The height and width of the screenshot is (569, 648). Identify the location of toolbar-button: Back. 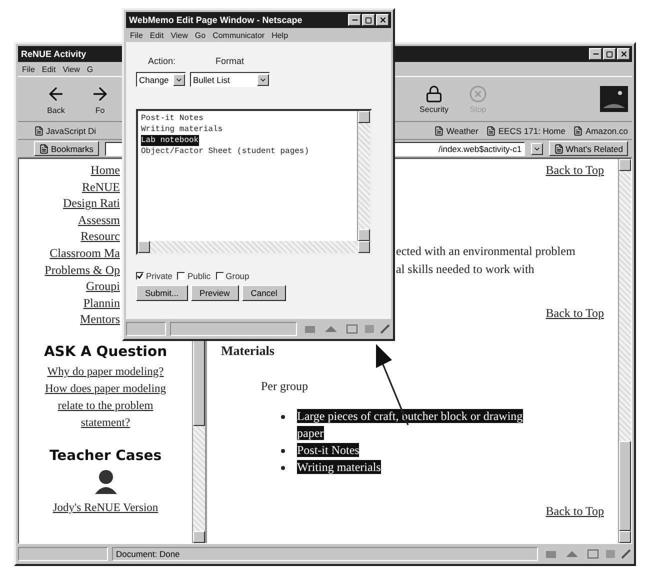
(56, 99).